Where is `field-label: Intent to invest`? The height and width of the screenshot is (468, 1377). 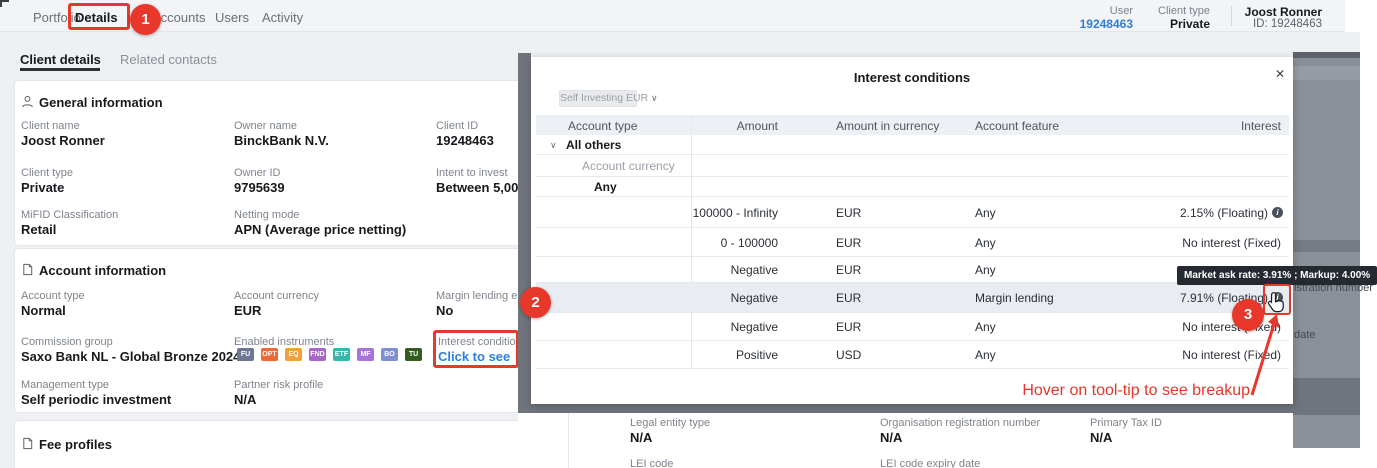
field-label: Intent to invest is located at coordinates (472, 173).